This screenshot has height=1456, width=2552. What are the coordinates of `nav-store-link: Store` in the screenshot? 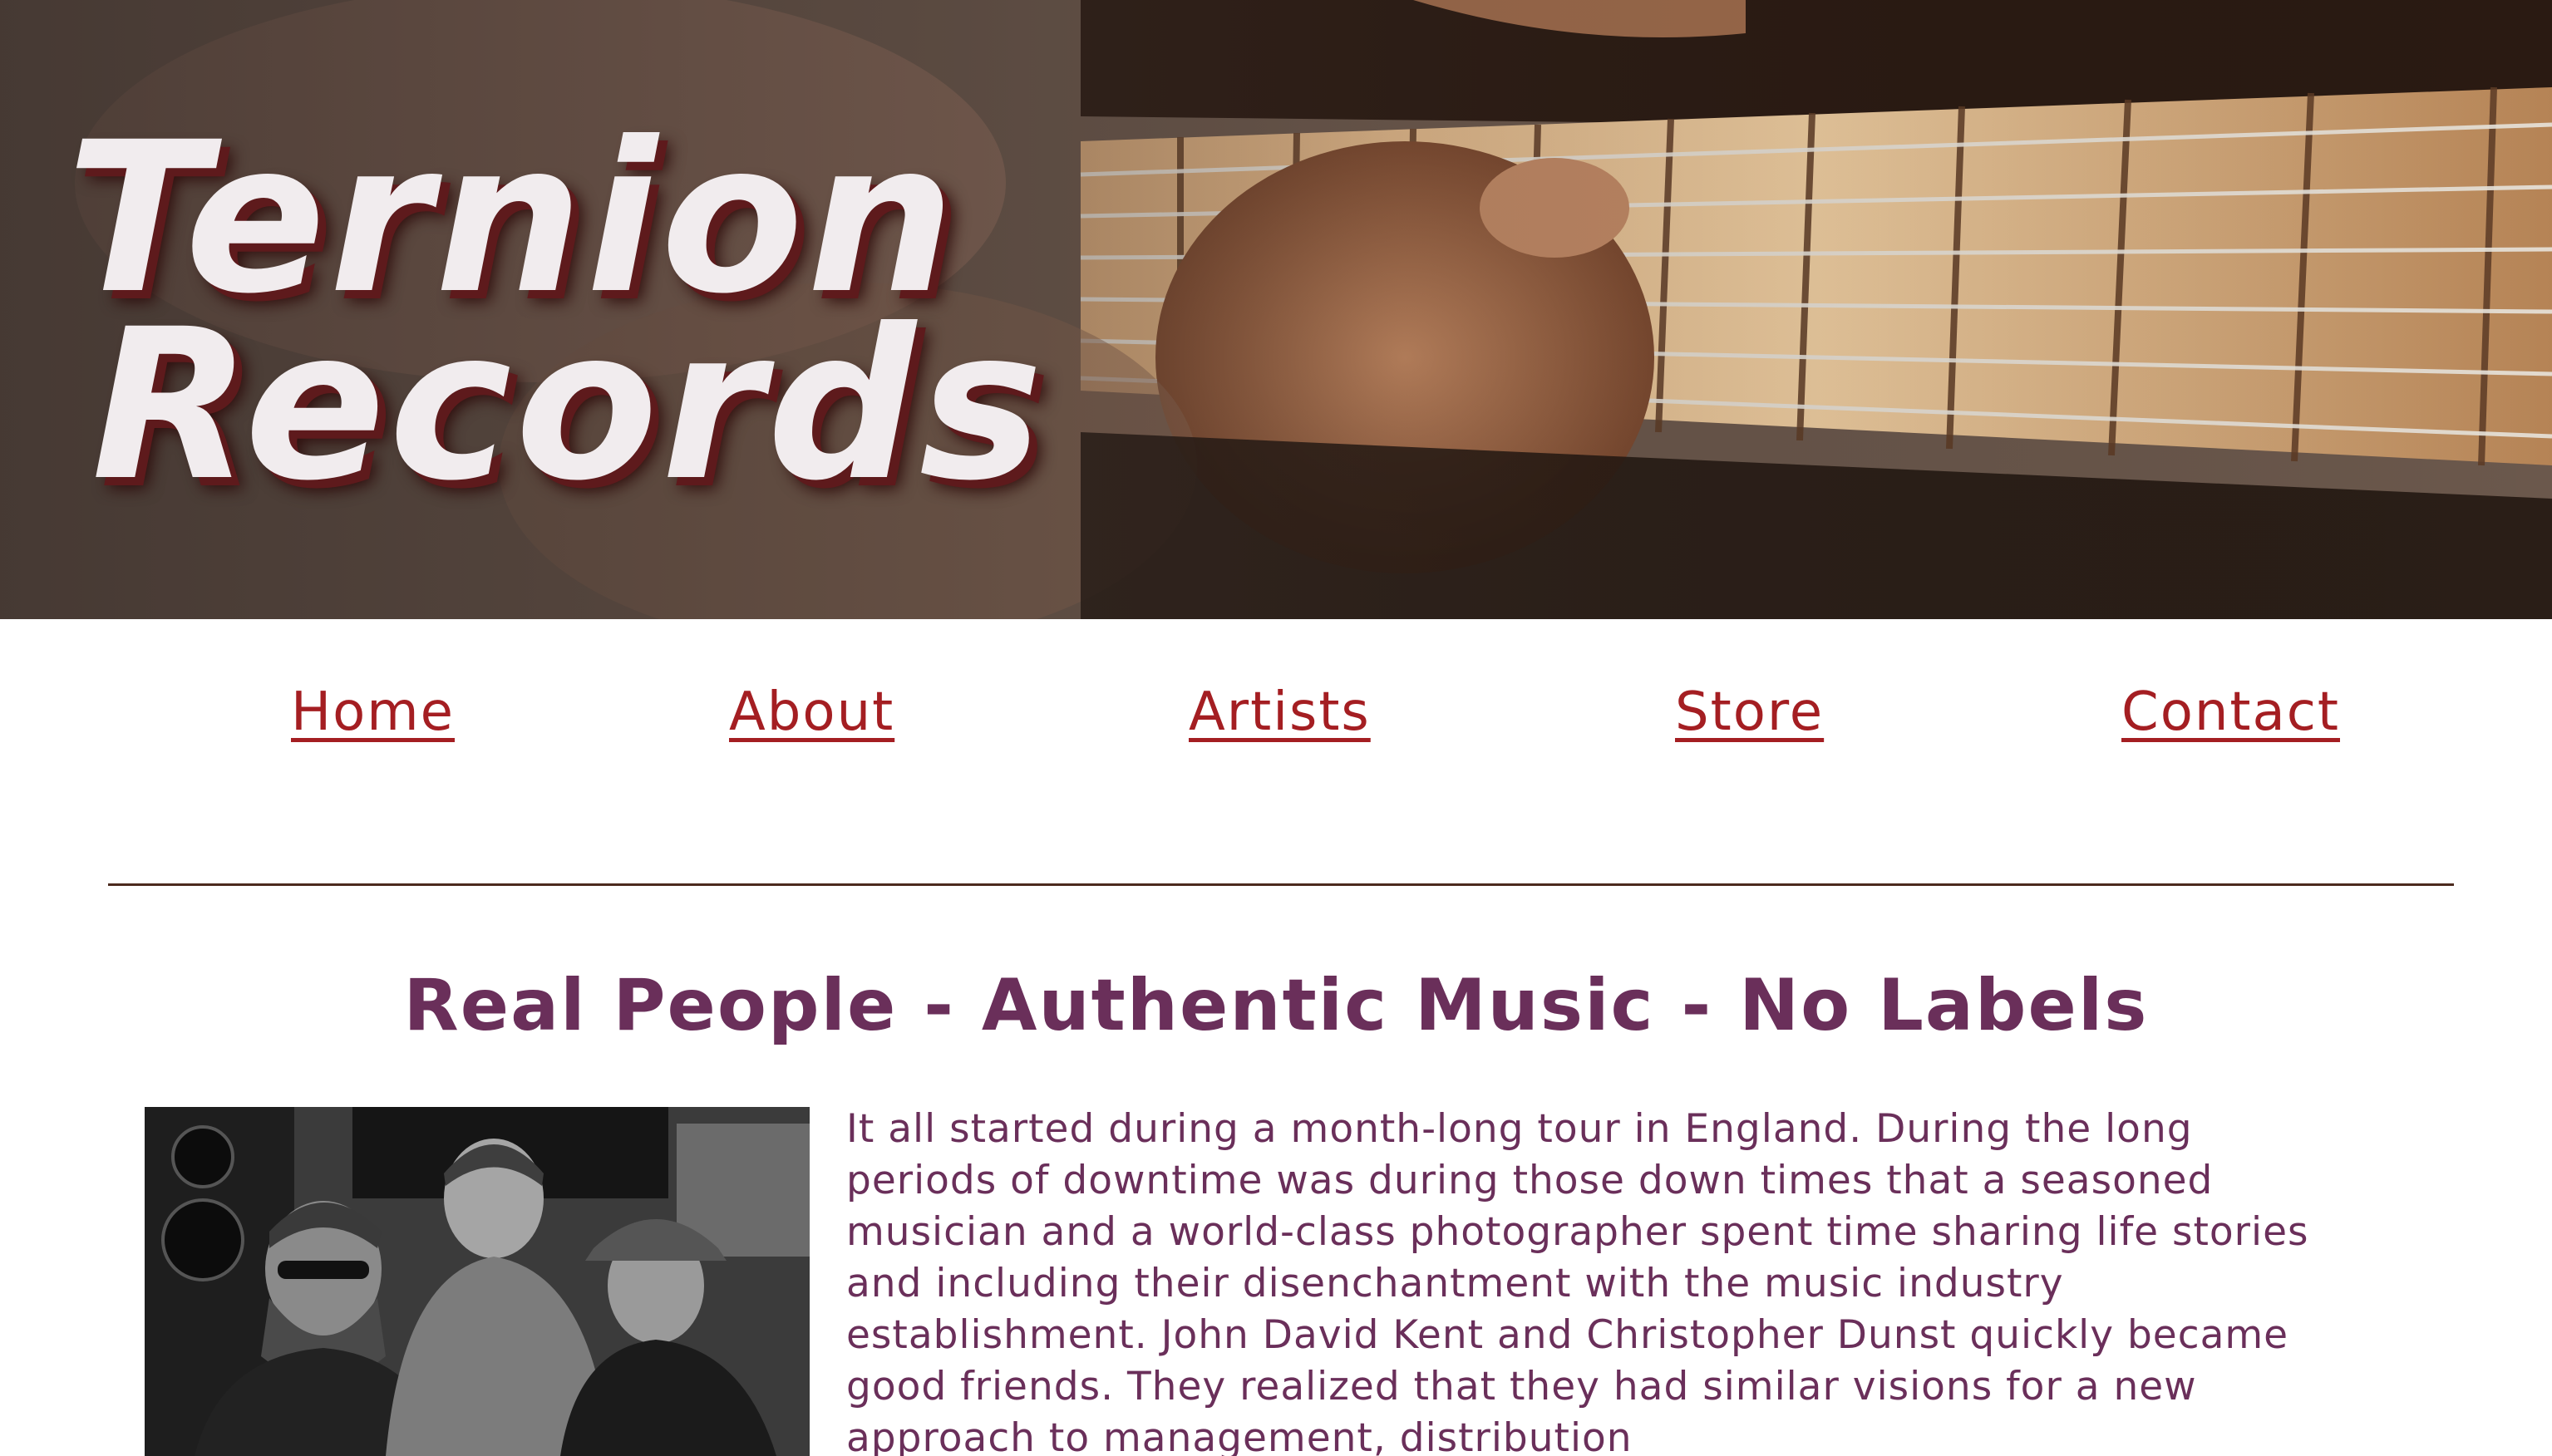 It's located at (1749, 712).